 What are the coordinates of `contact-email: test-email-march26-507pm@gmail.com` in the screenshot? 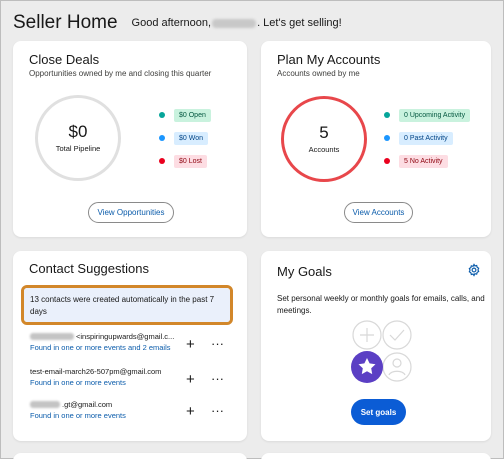 It's located at (135, 371).